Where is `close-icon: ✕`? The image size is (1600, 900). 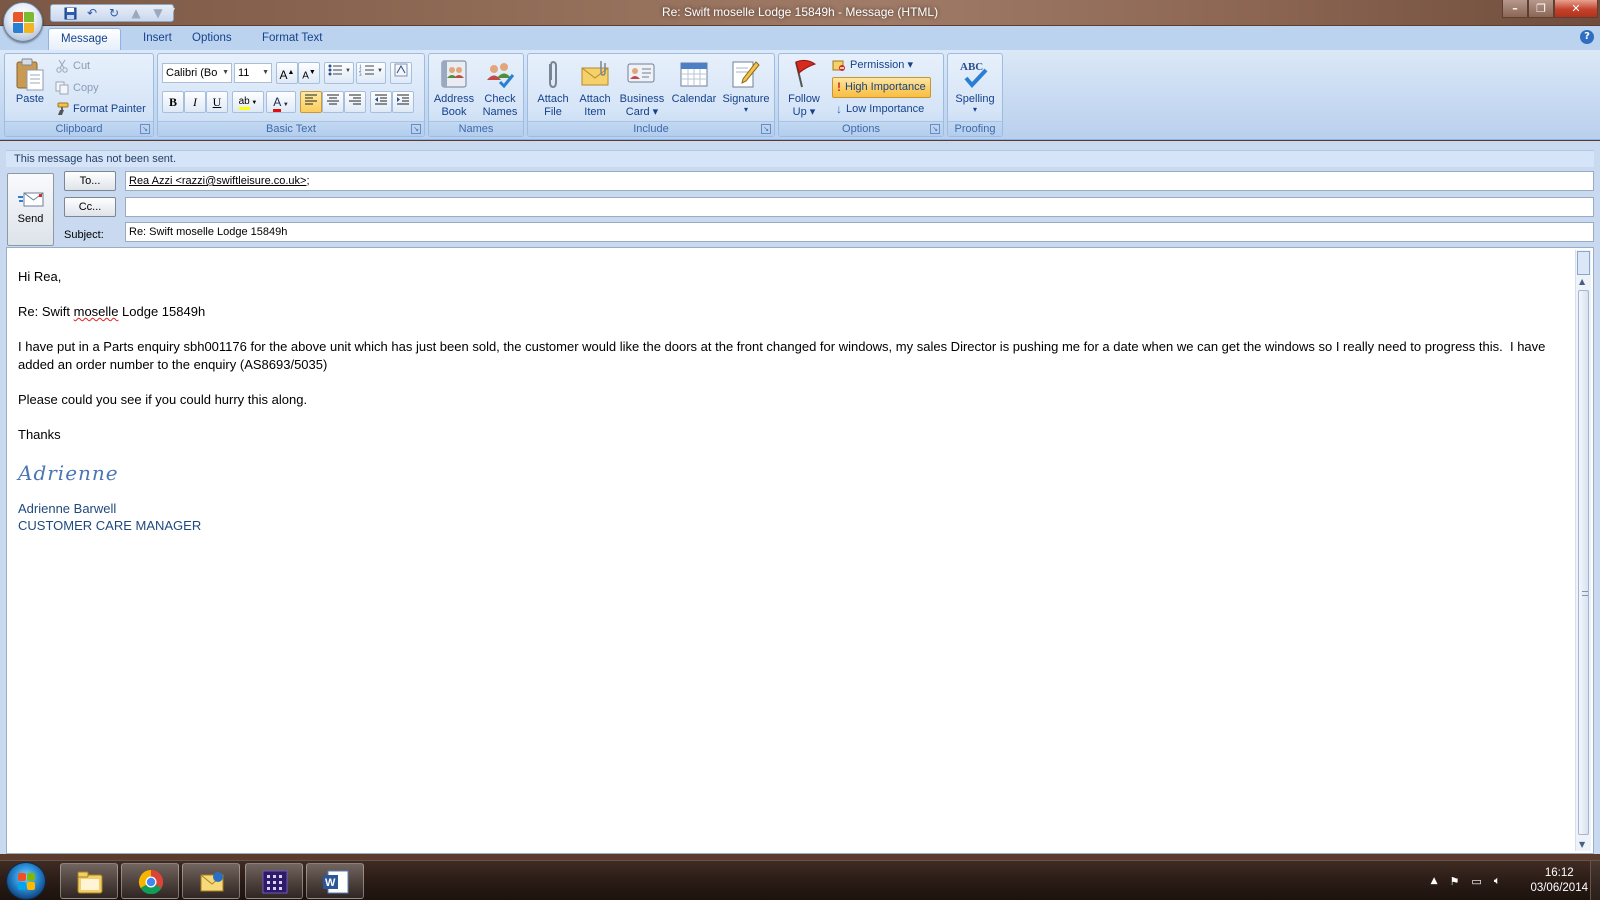 close-icon: ✕ is located at coordinates (1576, 9).